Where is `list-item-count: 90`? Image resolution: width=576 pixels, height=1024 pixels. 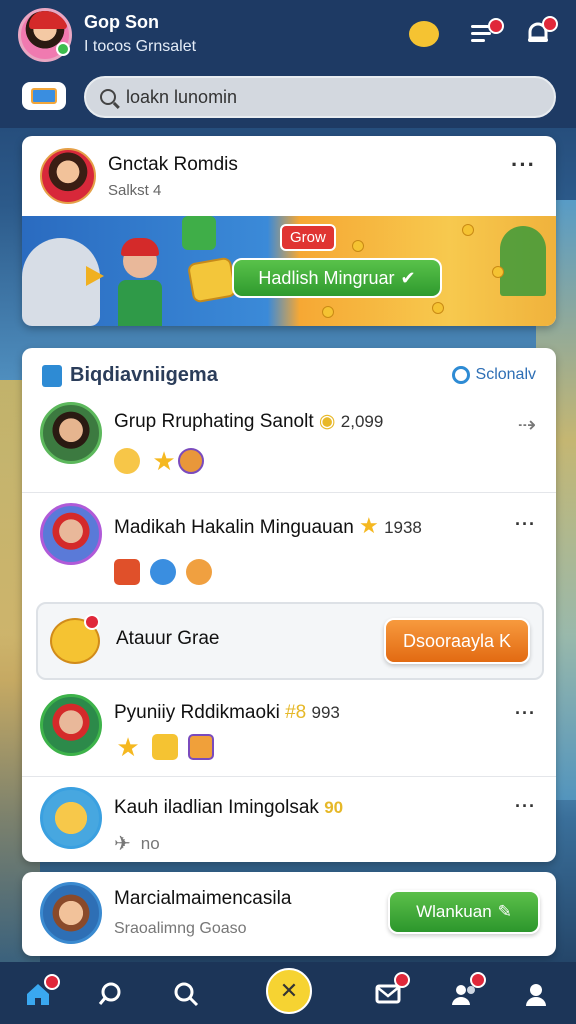 list-item-count: 90 is located at coordinates (334, 807).